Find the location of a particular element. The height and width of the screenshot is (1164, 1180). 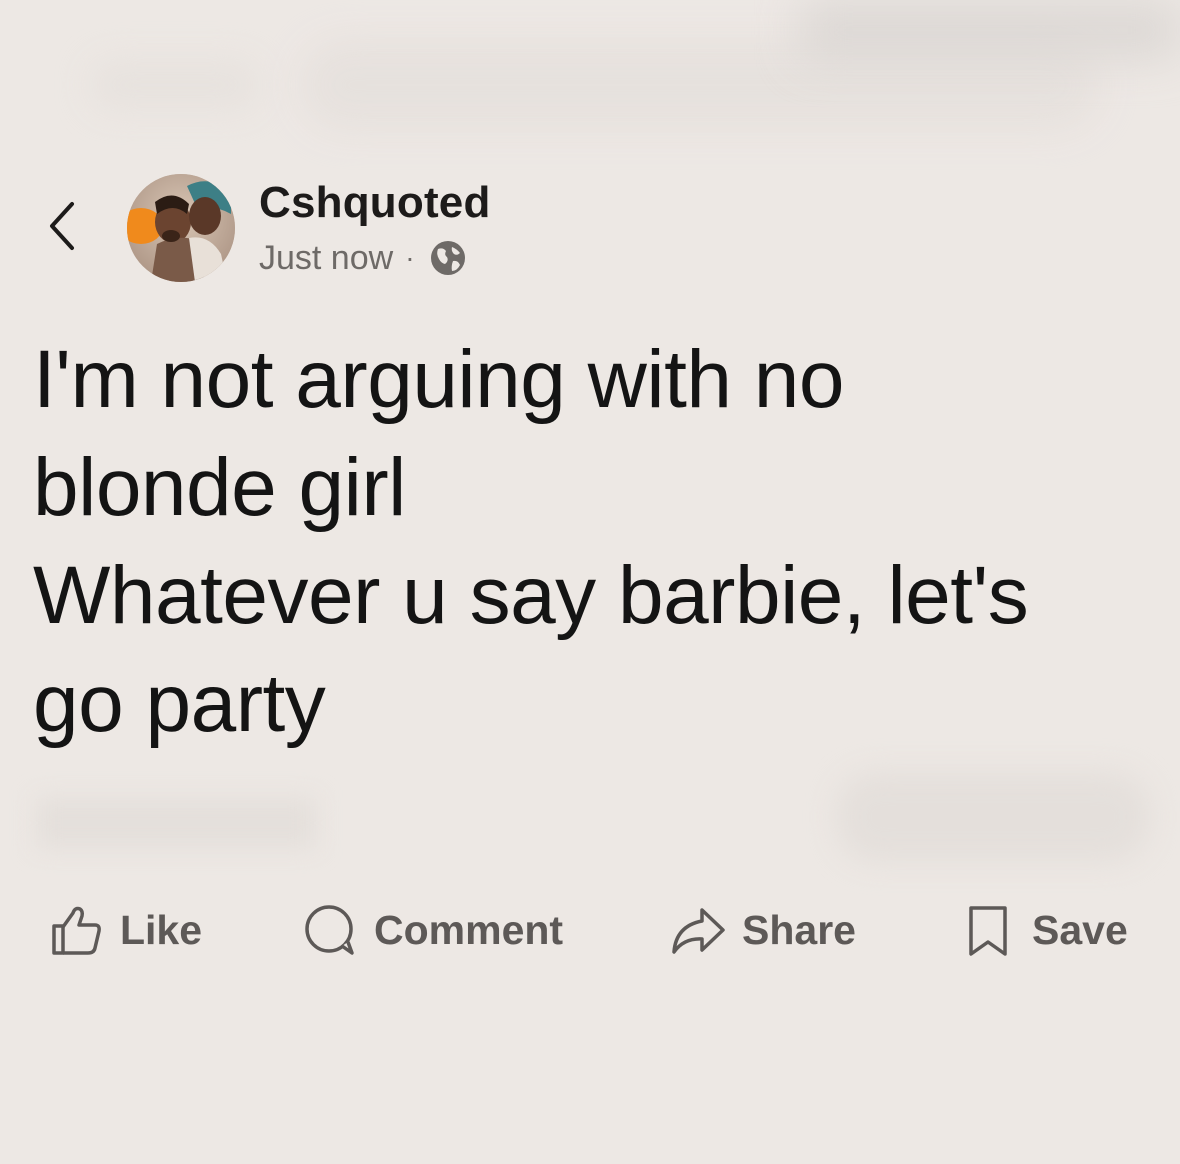

post-text-line: blonde girl is located at coordinates (219, 487).